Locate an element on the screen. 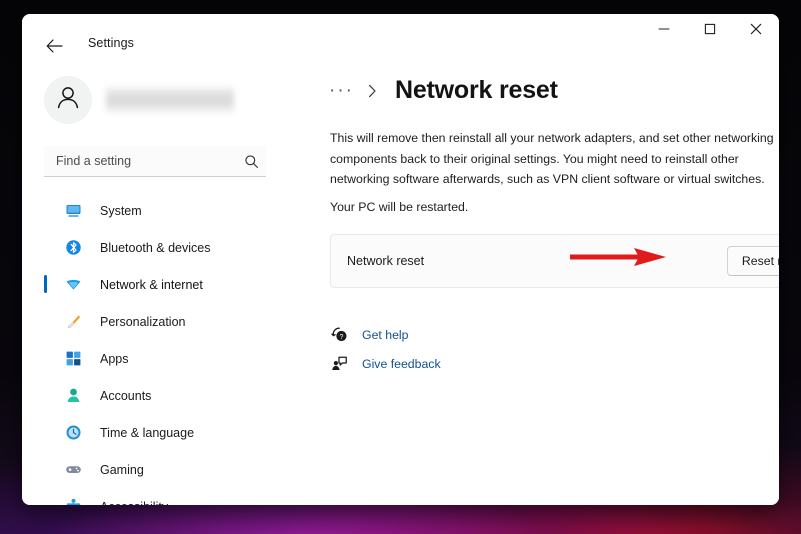 Image resolution: width=801 pixels, height=534 pixels. sidebar-item-label: Apps is located at coordinates (114, 358).